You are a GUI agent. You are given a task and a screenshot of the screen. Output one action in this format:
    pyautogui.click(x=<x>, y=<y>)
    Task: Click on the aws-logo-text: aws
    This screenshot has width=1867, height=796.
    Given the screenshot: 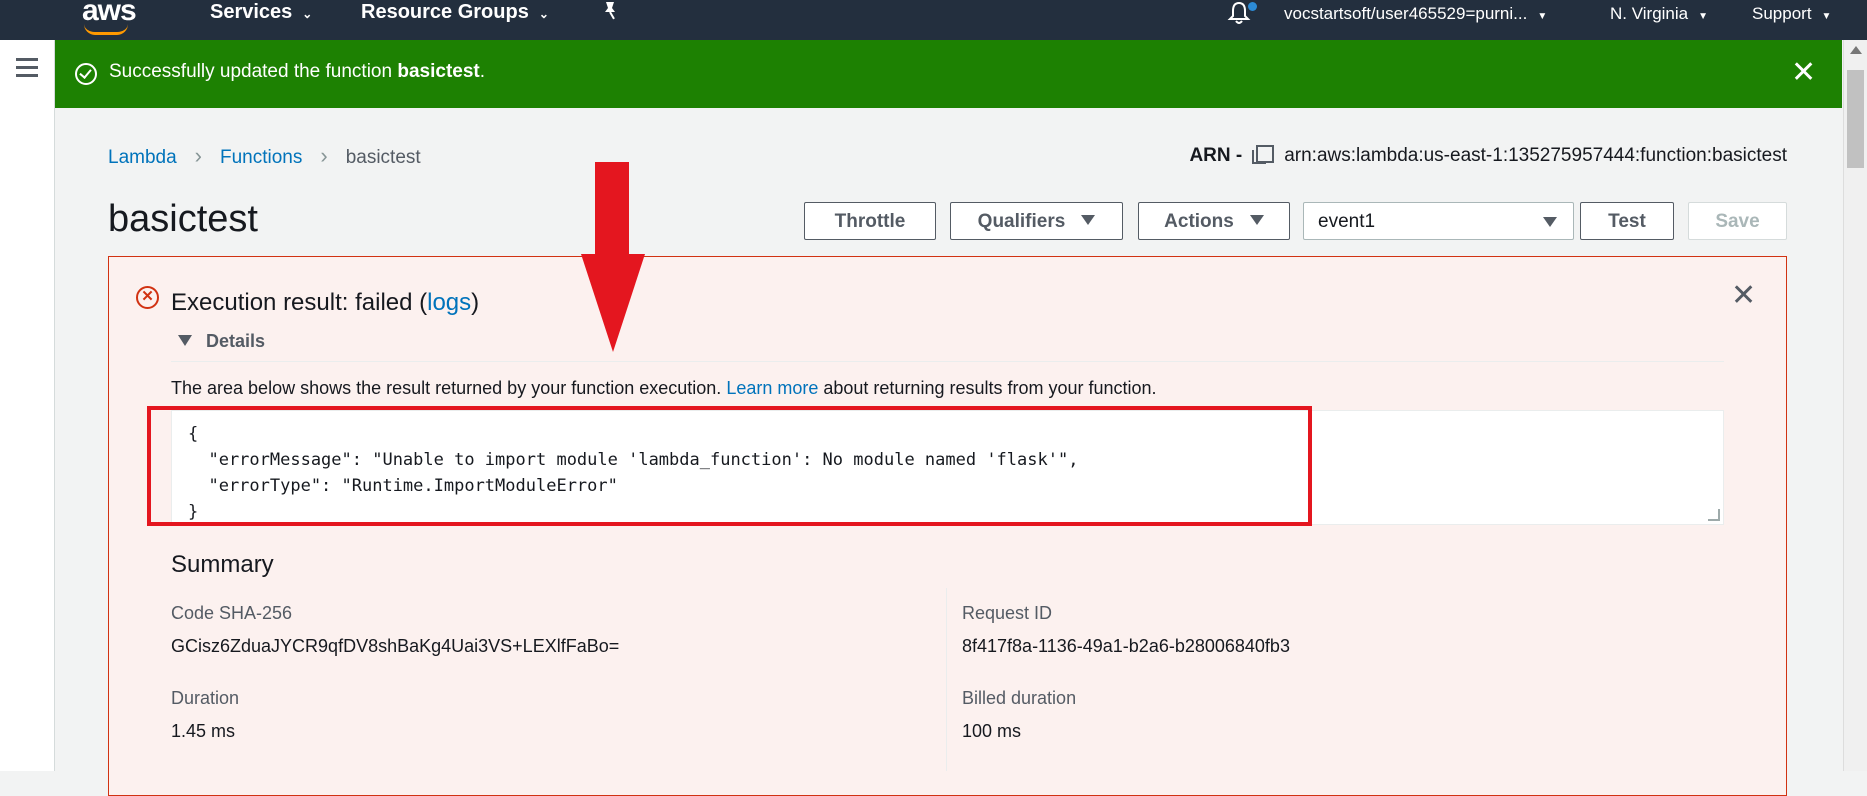 What is the action you would take?
    pyautogui.click(x=109, y=13)
    